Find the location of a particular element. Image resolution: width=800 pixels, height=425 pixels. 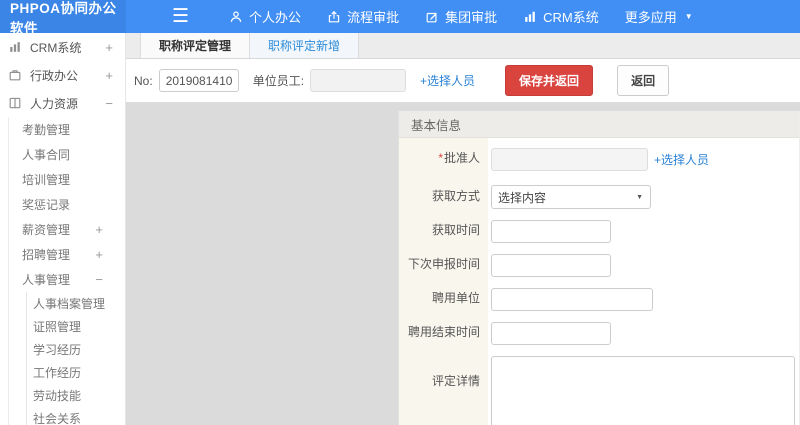

edit-icon is located at coordinates (432, 17).